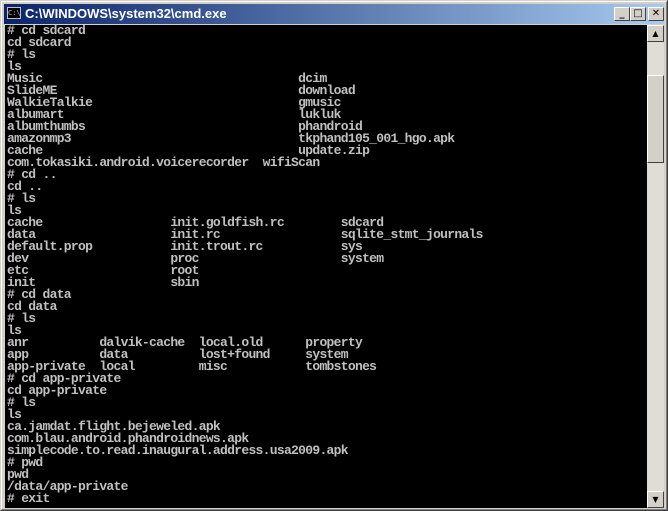 The image size is (668, 511). What do you see at coordinates (32, 306) in the screenshot?
I see `console-line: cd data` at bounding box center [32, 306].